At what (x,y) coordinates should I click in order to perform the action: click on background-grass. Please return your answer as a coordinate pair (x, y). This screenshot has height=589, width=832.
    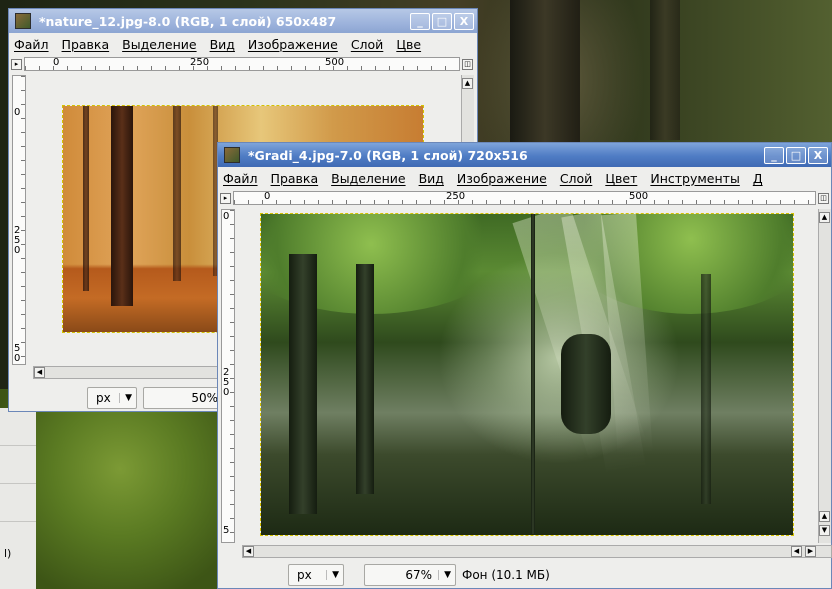
    Looking at the image, I should click on (120, 489).